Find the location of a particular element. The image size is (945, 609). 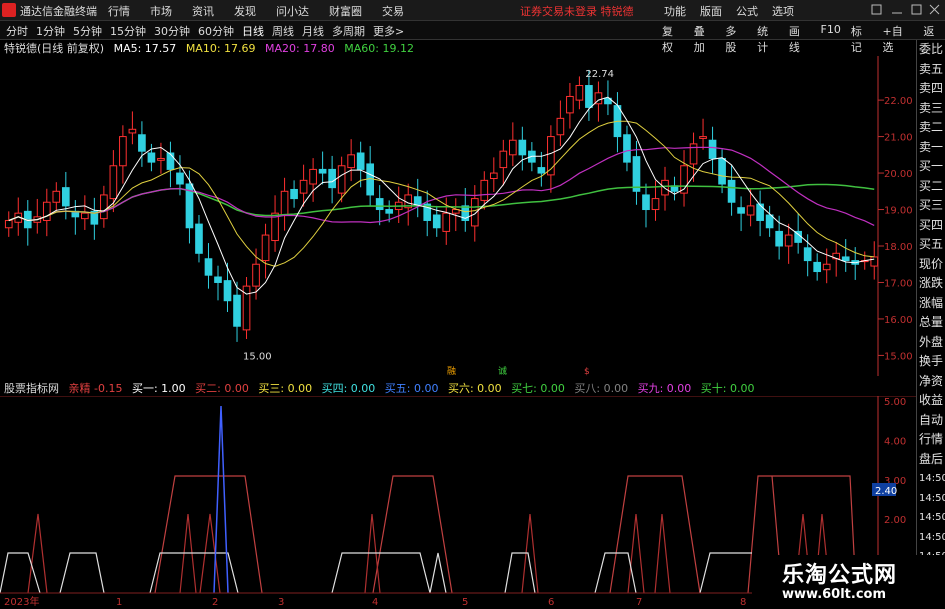

side-panel-item: 行情 is located at coordinates (931, 440).